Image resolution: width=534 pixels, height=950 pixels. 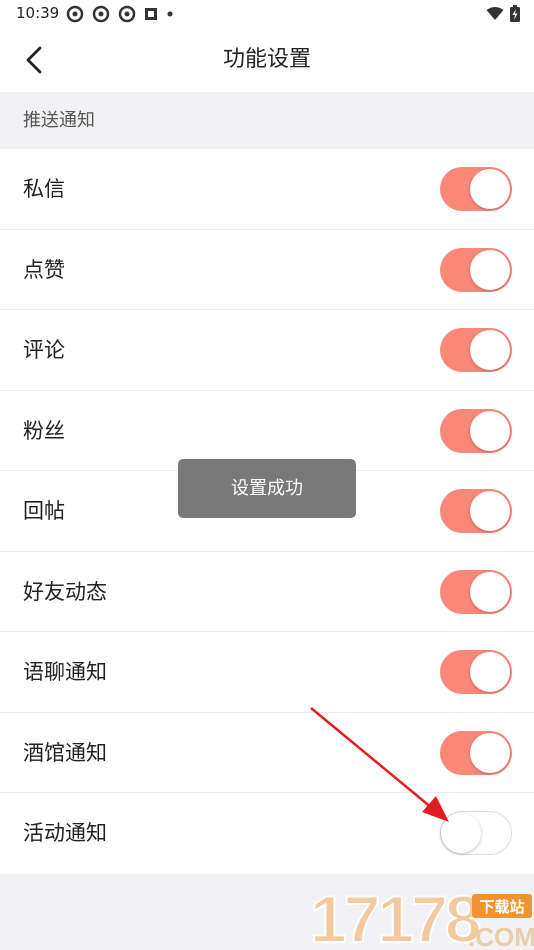 I want to click on setting-label: 粉丝, so click(x=44, y=430).